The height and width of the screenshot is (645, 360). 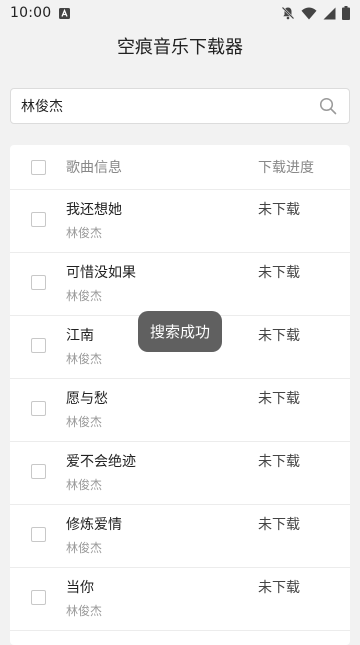 What do you see at coordinates (180, 536) in the screenshot?
I see `song-row: 修炼爱情 林俊杰 未下载` at bounding box center [180, 536].